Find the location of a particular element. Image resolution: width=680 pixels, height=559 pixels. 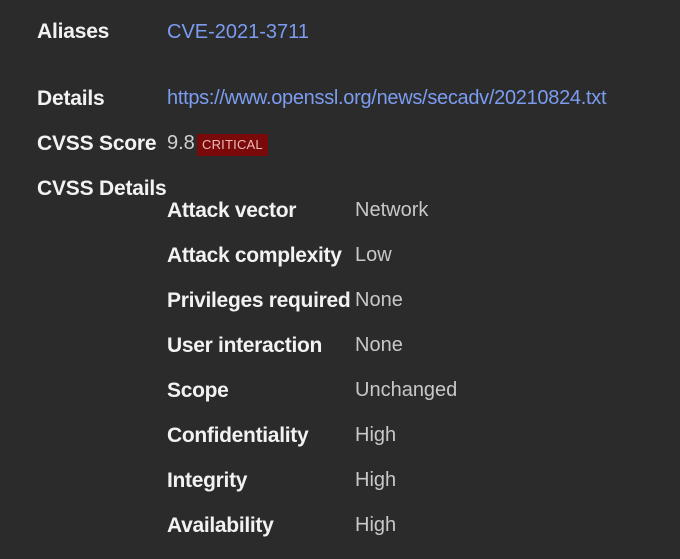

detail-value-attack-vector: Network is located at coordinates (392, 210).